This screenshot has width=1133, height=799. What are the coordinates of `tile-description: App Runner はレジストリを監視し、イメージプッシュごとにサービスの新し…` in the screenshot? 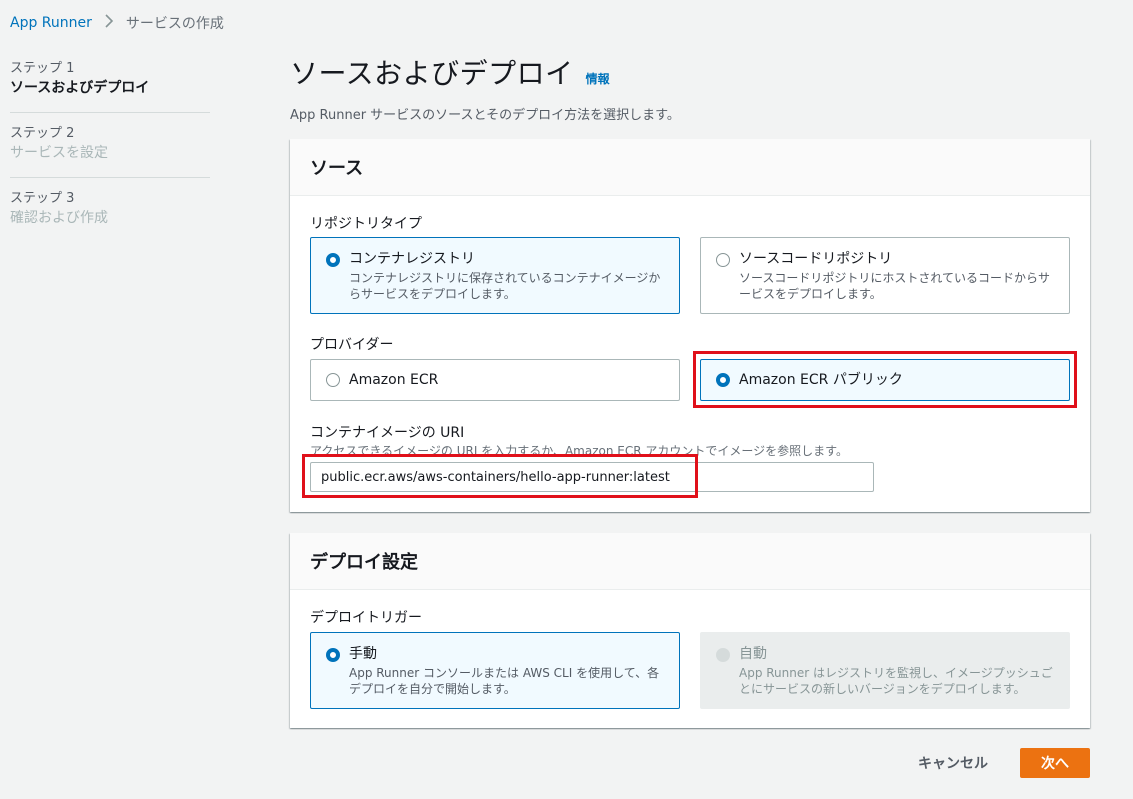 It's located at (896, 681).